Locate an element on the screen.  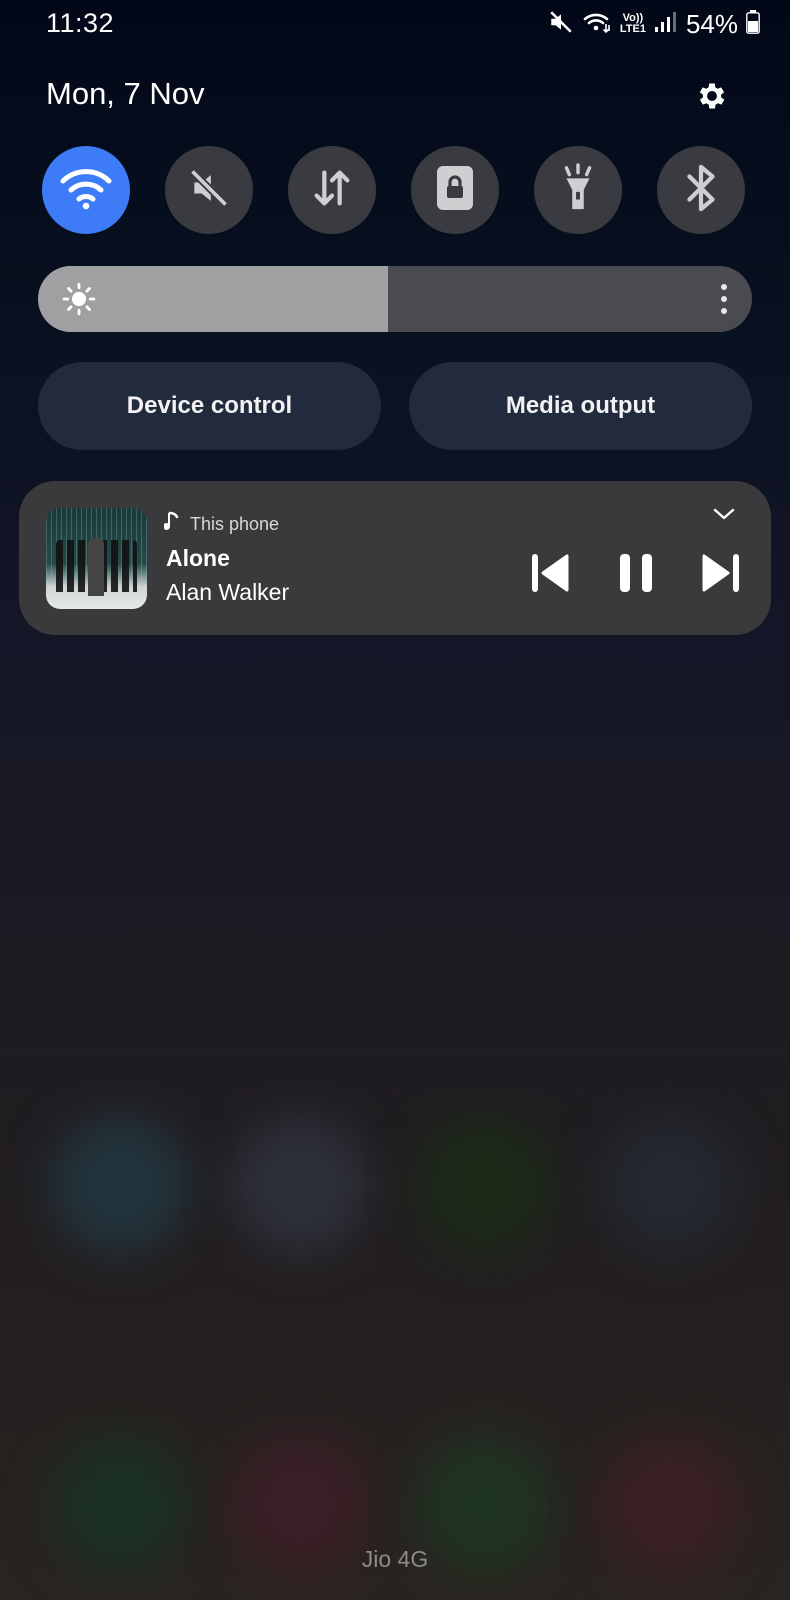
lock-icon is located at coordinates (455, 190).